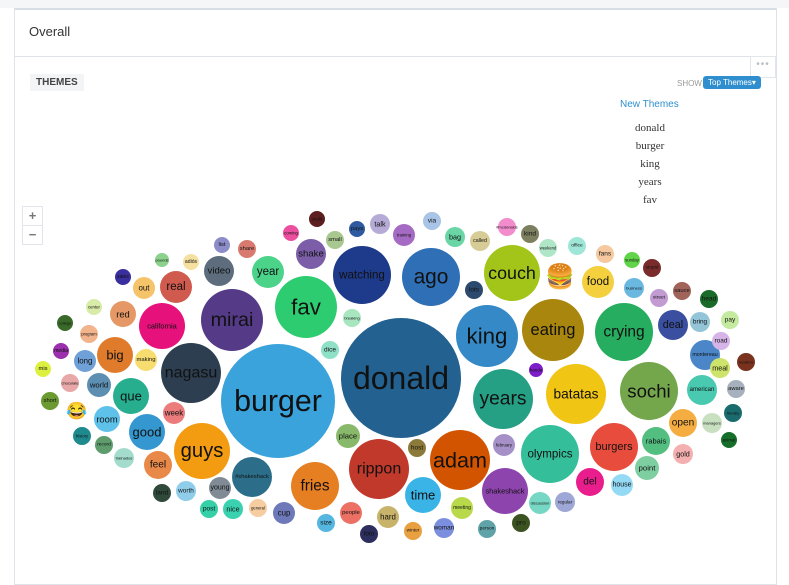 Image resolution: width=789 pixels, height=585 pixels. What do you see at coordinates (123, 277) in the screenshot?
I see `bubble-107: sales` at bounding box center [123, 277].